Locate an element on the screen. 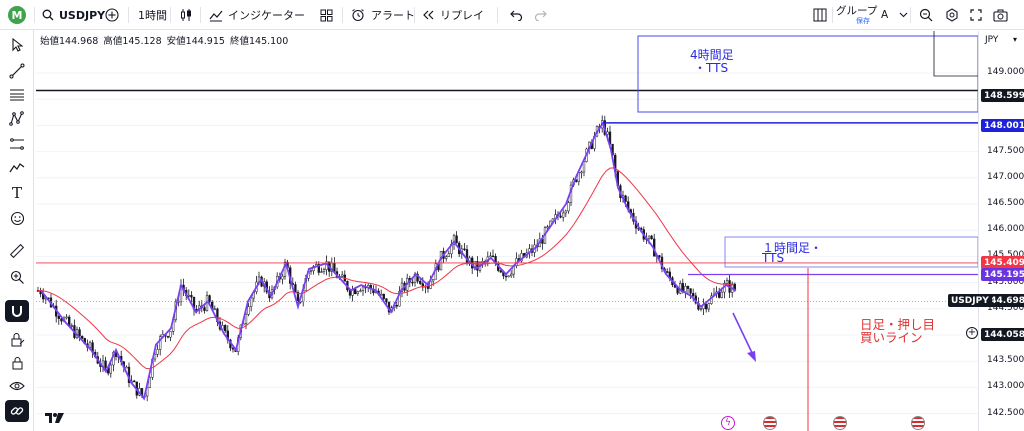 The width and height of the screenshot is (1024, 431). layout-button is located at coordinates (820, 15).